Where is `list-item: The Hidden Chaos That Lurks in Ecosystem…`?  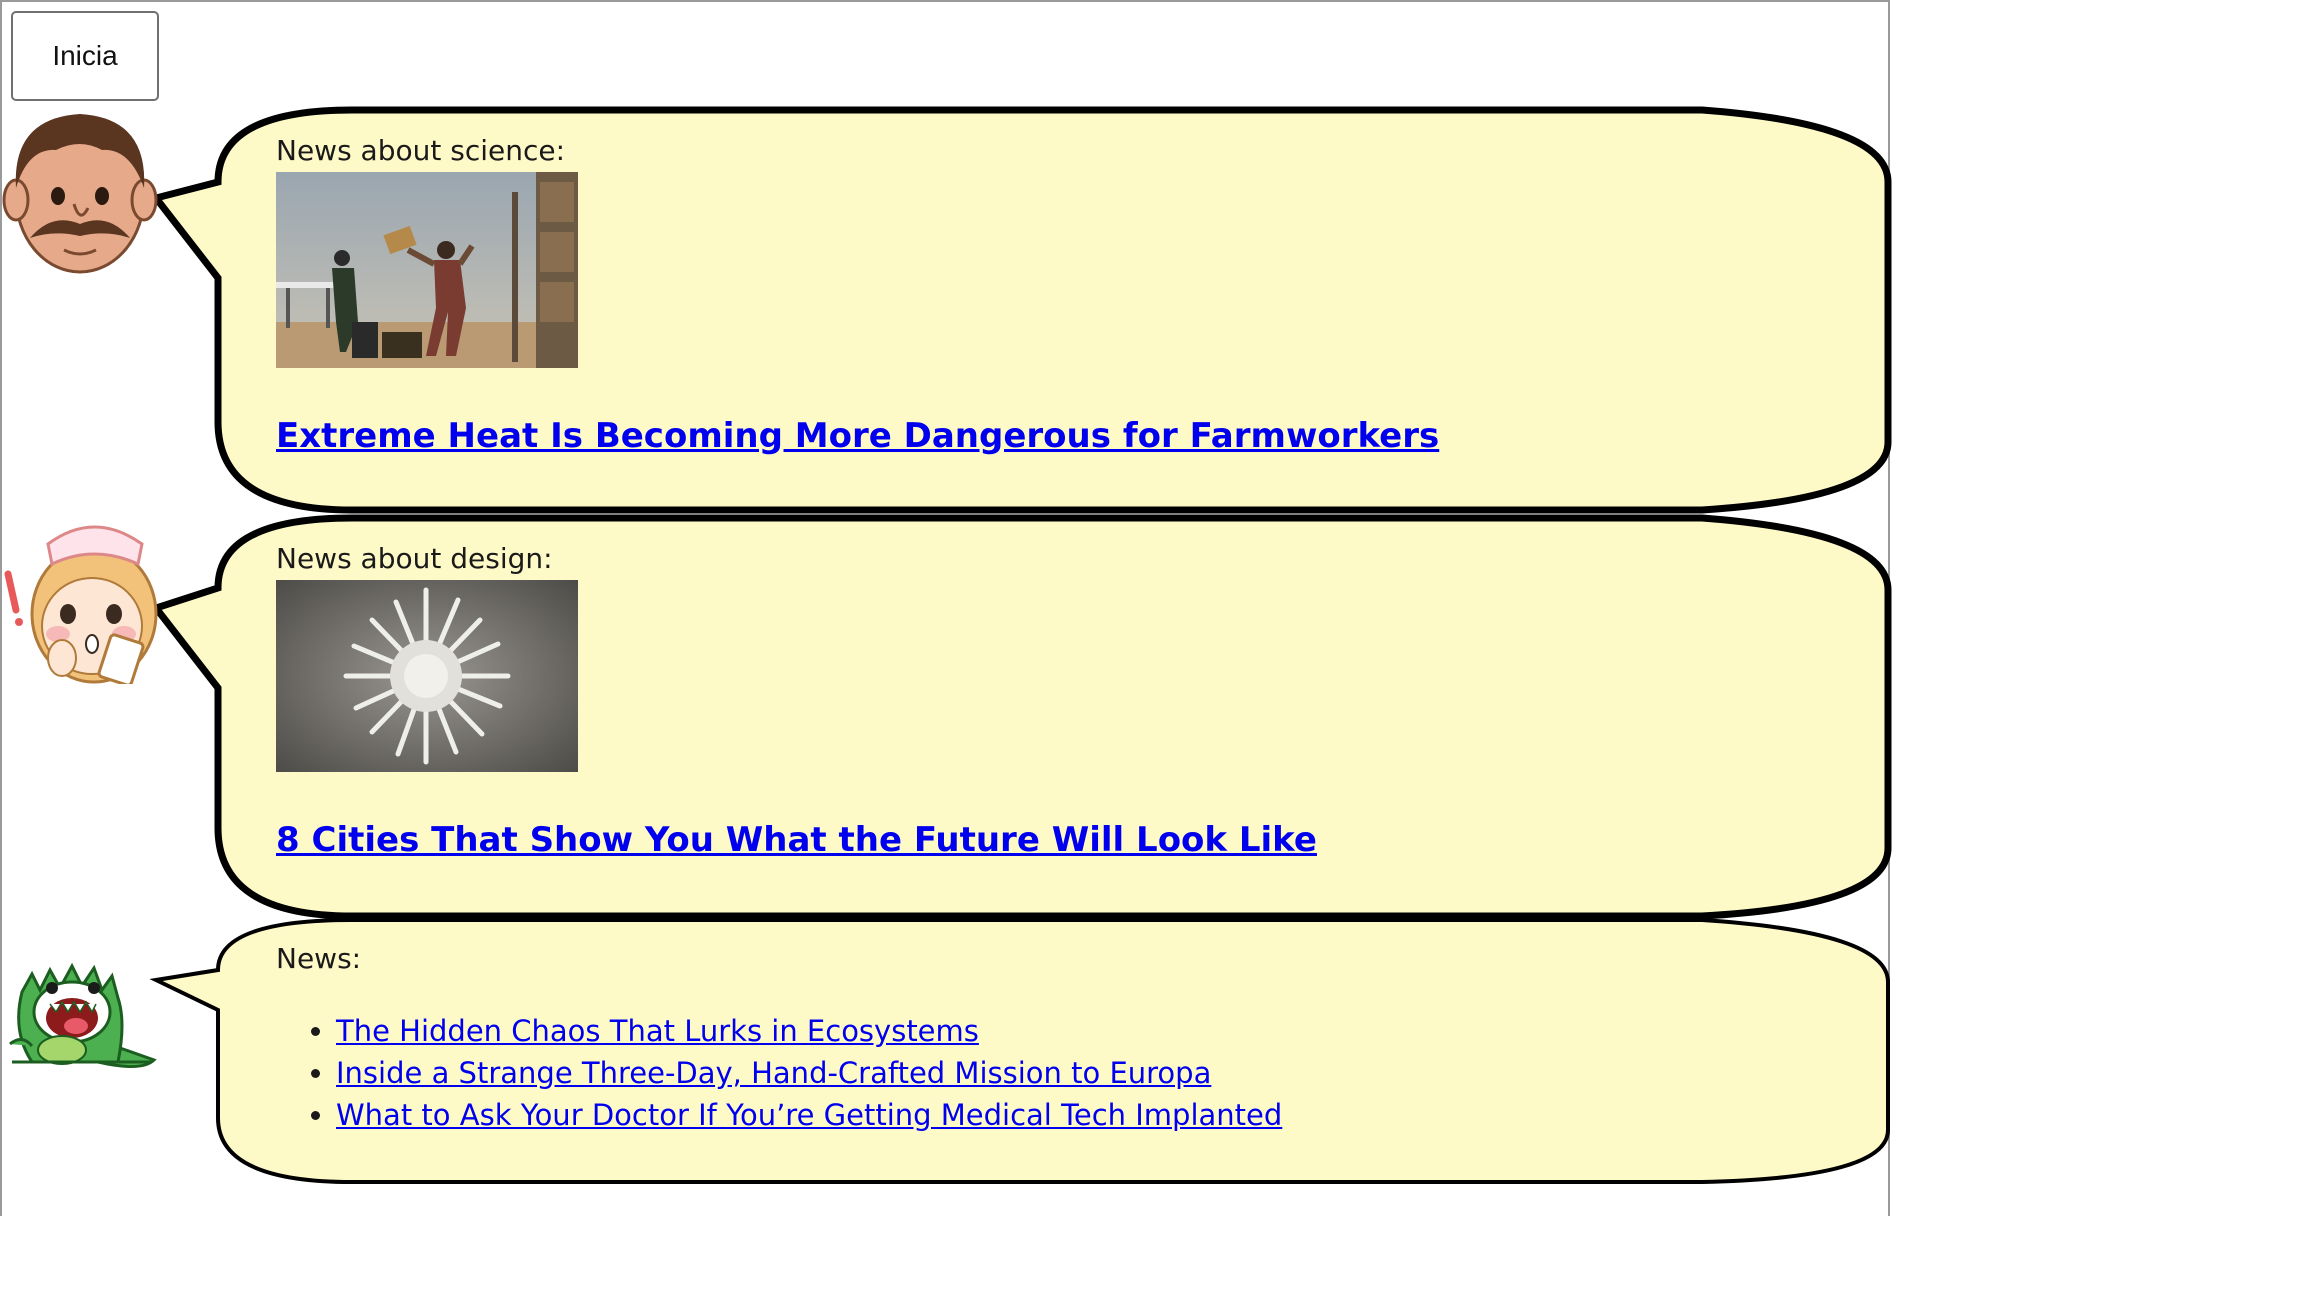 list-item: The Hidden Chaos That Lurks in Ecosystem… is located at coordinates (809, 1031).